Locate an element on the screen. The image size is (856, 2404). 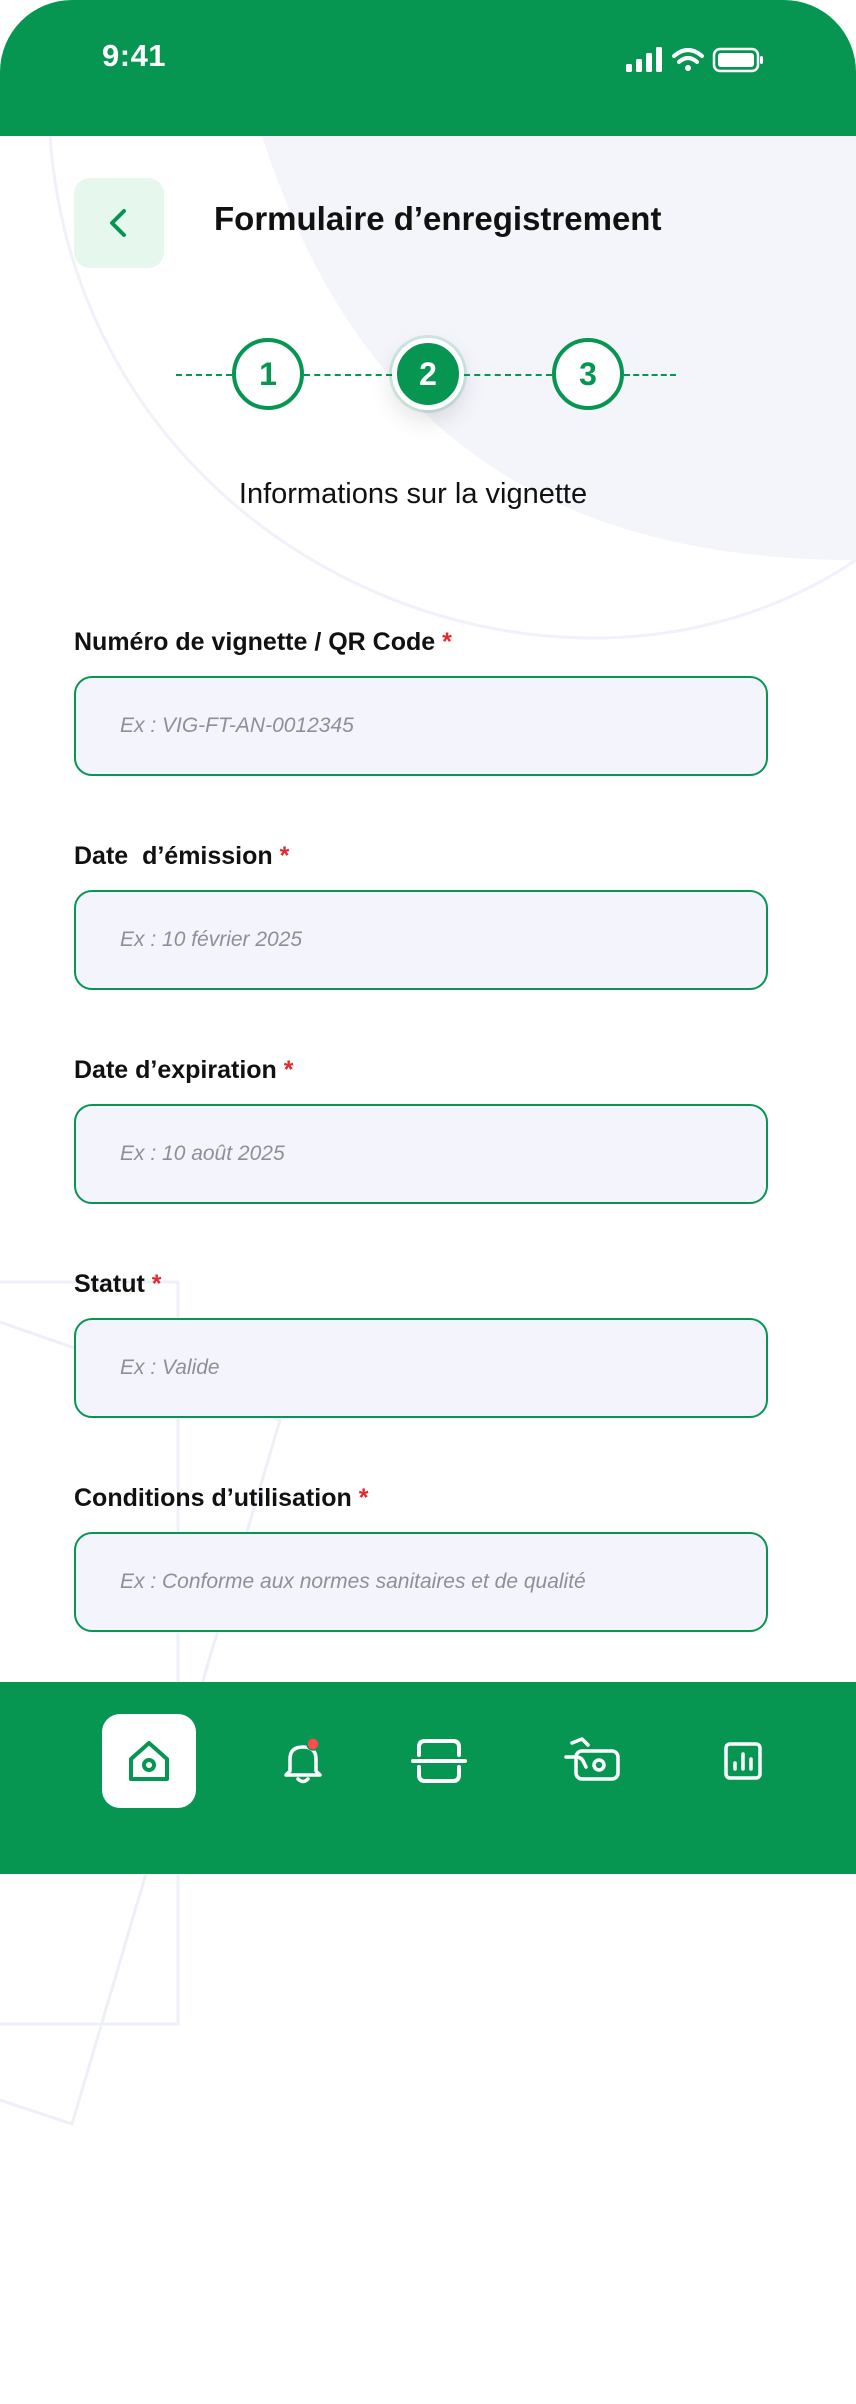
step-1-label: 1 is located at coordinates (268, 373).